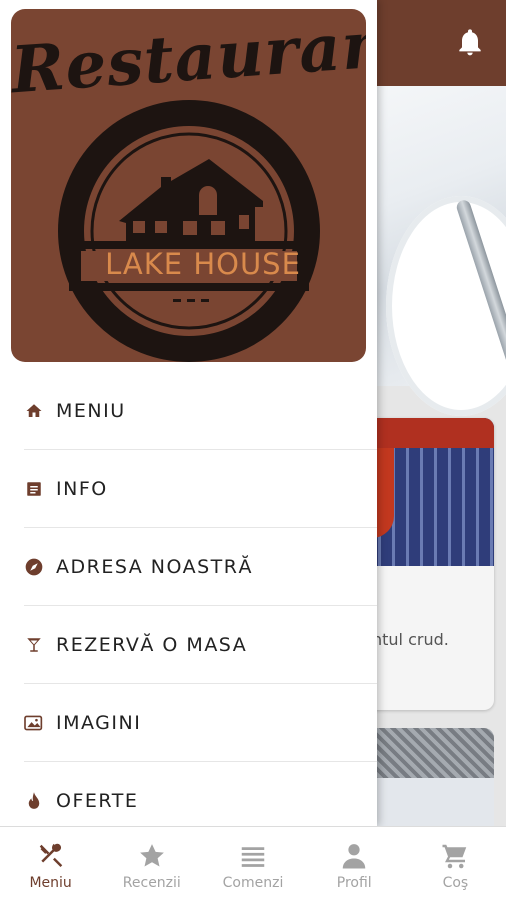  I want to click on tab-cos: Coş, so click(455, 863).